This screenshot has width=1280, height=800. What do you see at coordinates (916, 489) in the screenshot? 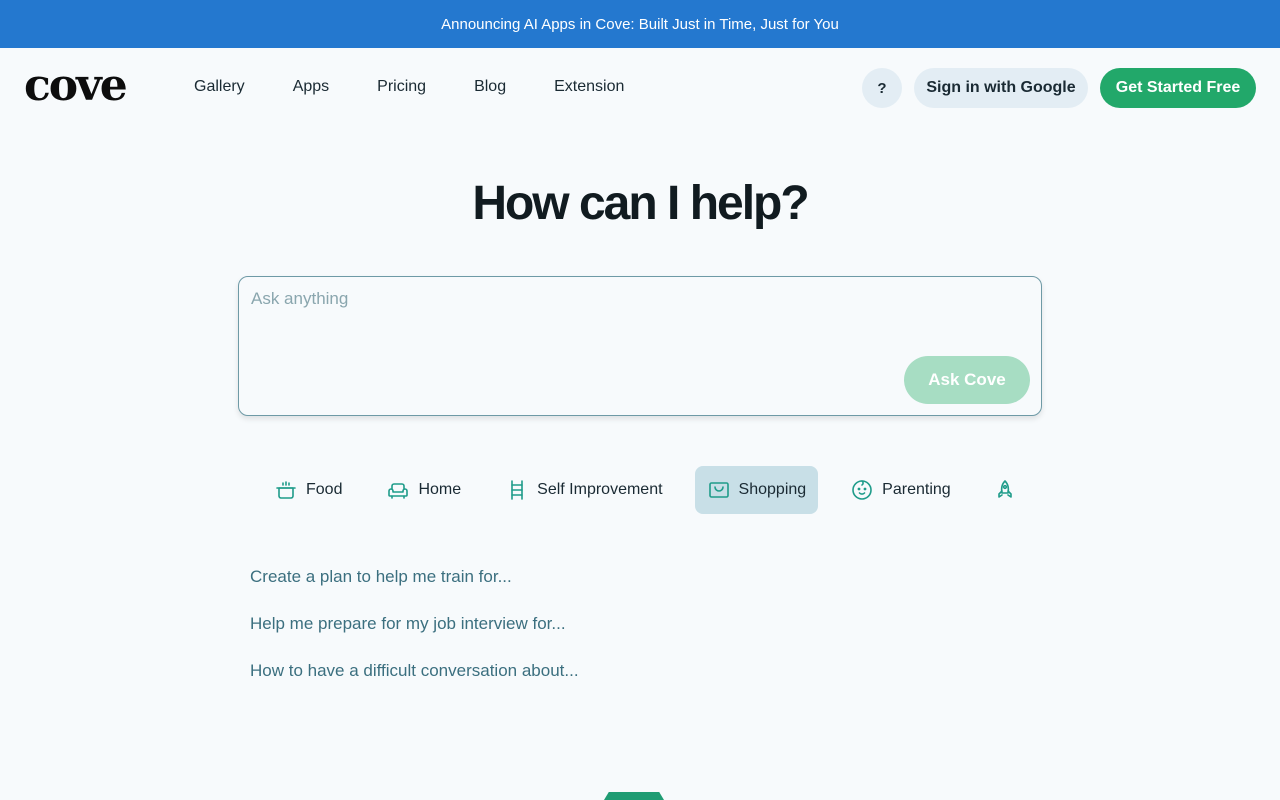
I see `category-label: Parenting` at bounding box center [916, 489].